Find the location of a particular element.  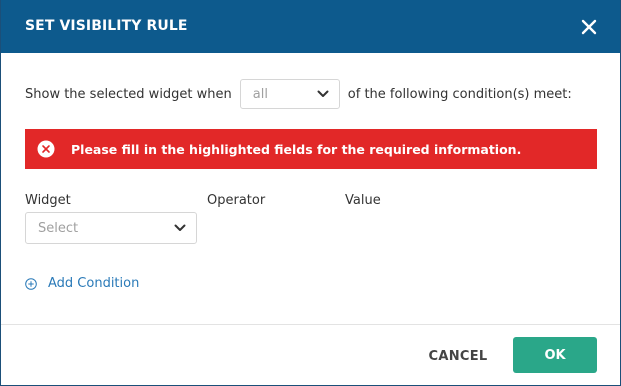

add-condition-label: Add Condition is located at coordinates (94, 283).